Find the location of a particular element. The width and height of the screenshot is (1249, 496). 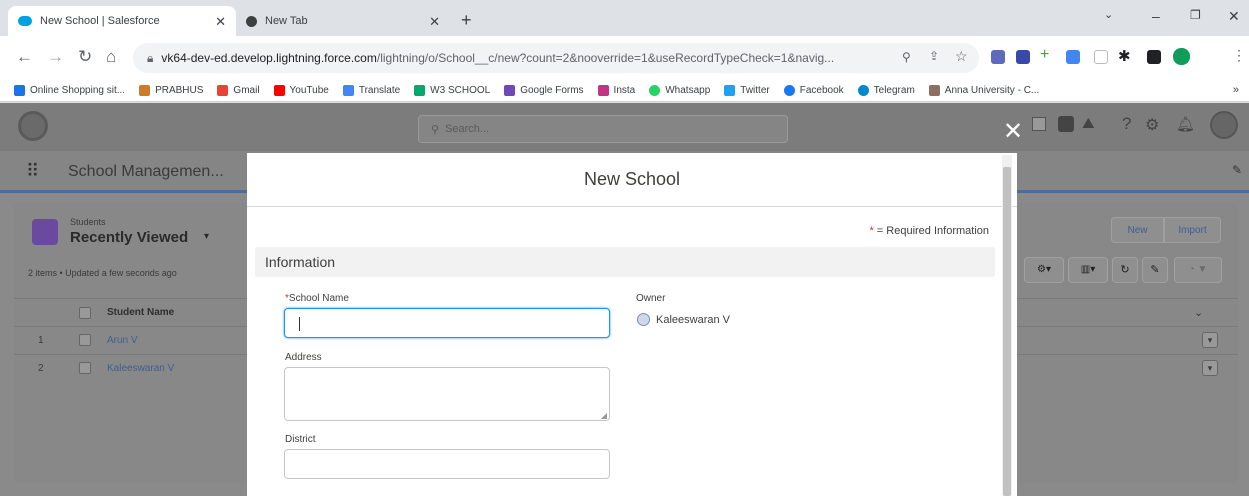

list-meta: 2 items • Updated a few seconds ago is located at coordinates (102, 273).